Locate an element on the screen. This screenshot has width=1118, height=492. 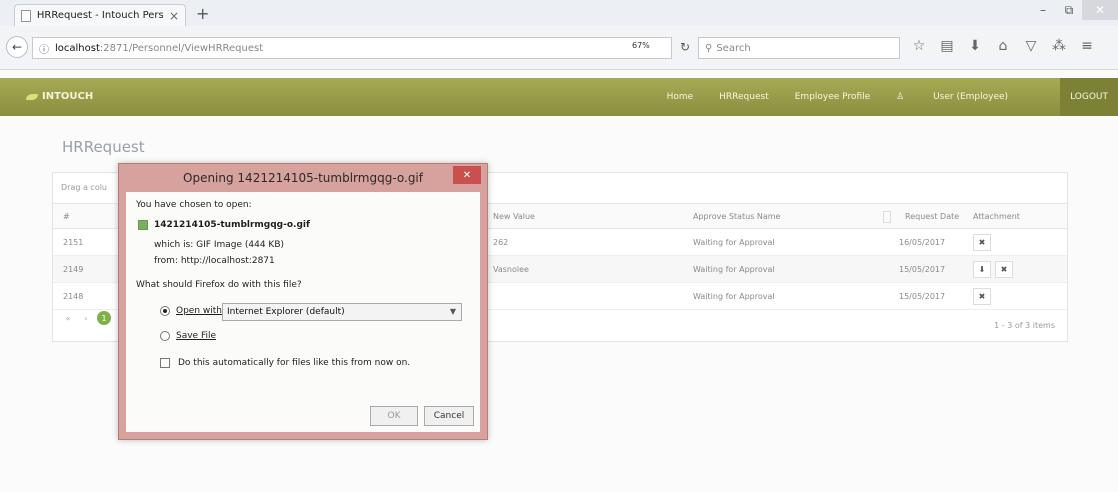
file-type: which is: GIF Image (444 KB) is located at coordinates (219, 245).